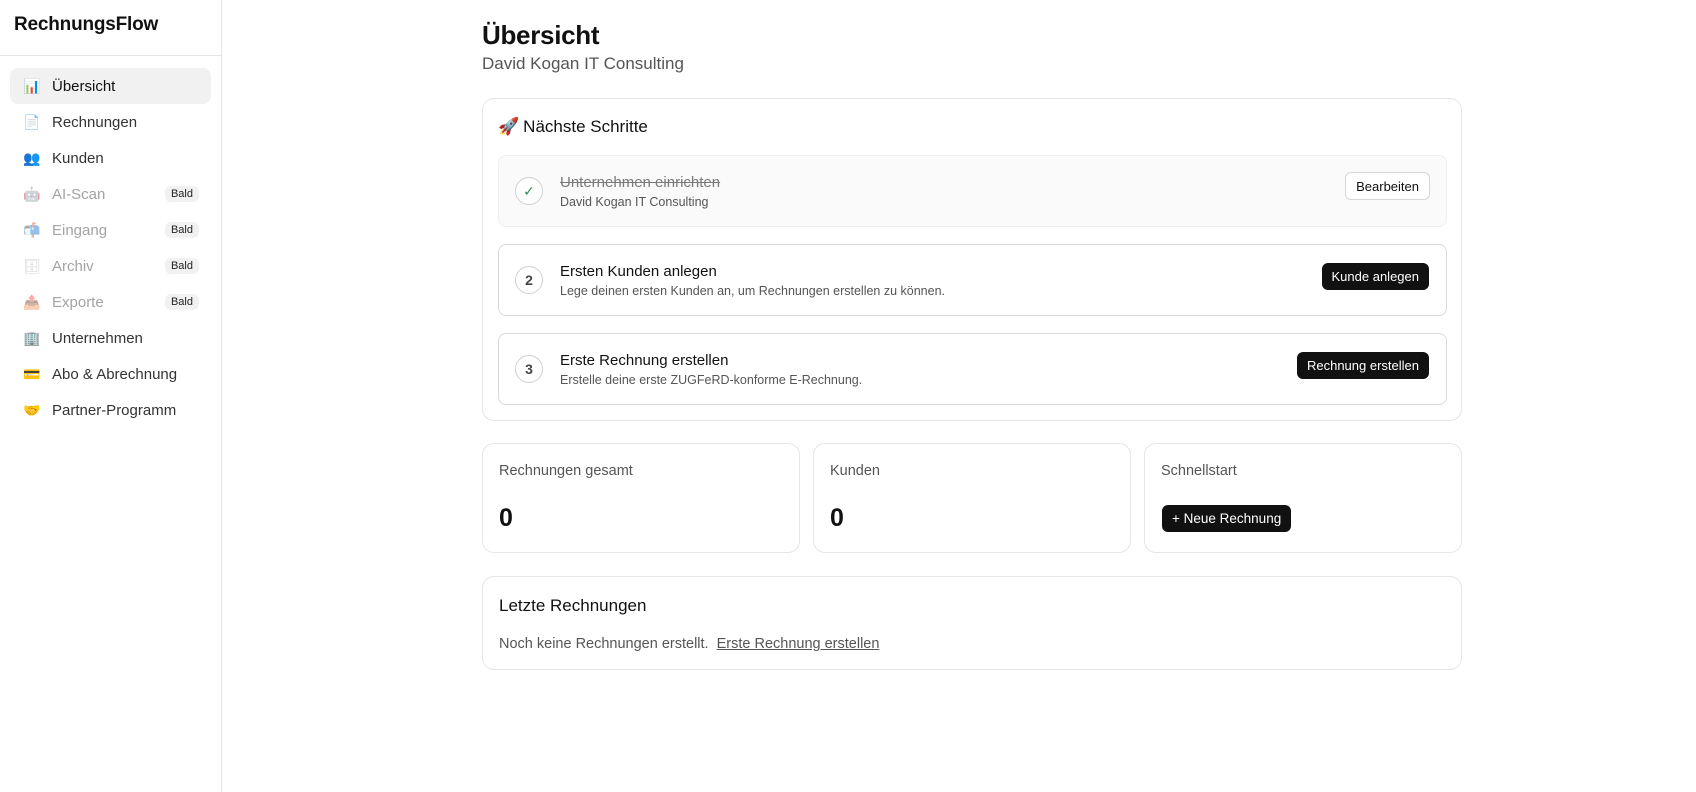 Image resolution: width=1696 pixels, height=792 pixels. Describe the element at coordinates (1199, 471) in the screenshot. I see `stat-label: Schnellstart` at that location.